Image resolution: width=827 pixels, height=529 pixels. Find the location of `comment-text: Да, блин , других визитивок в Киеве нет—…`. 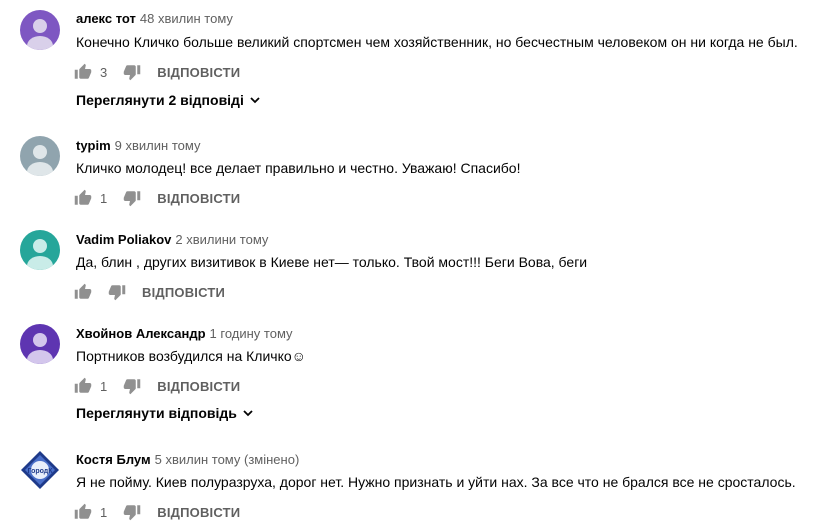

comment-text: Да, блин , других визитивок в Киеве нет—… is located at coordinates (332, 262).